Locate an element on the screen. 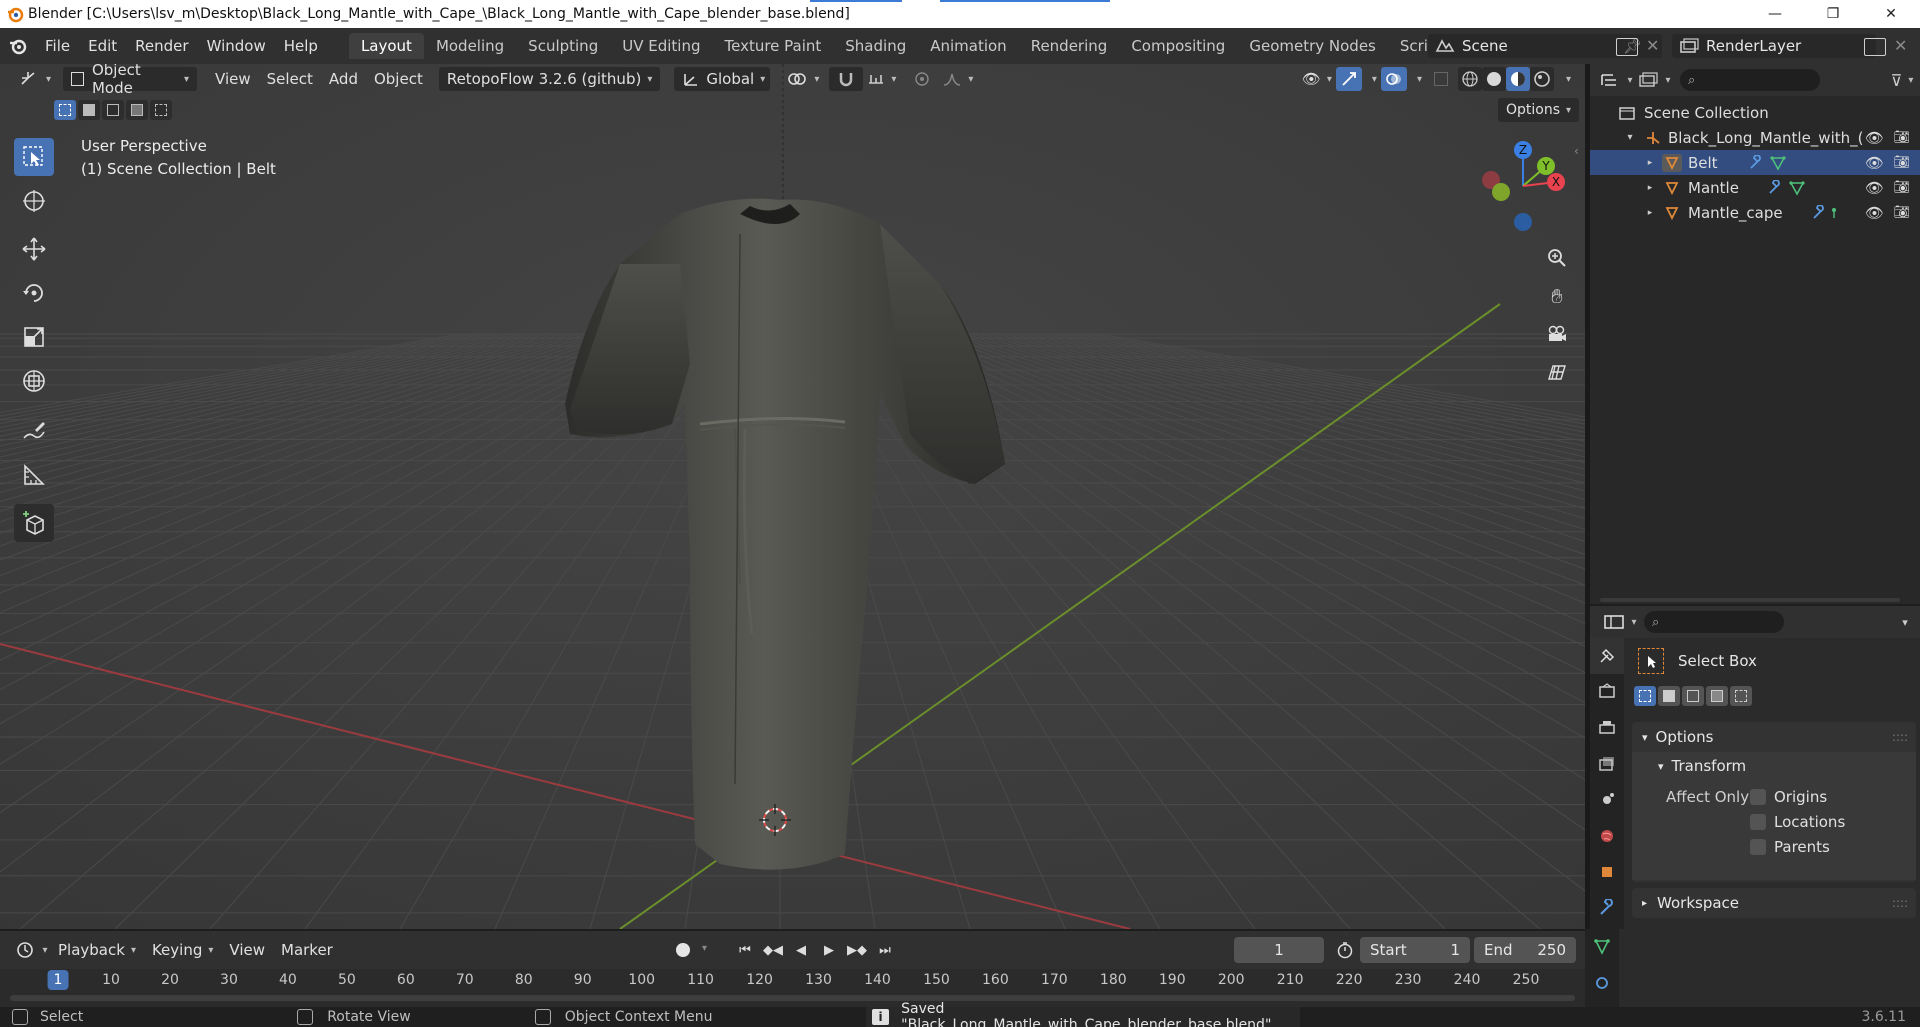 This screenshot has height=1027, width=1920. editor-type-button: ▾ is located at coordinates (34, 79).